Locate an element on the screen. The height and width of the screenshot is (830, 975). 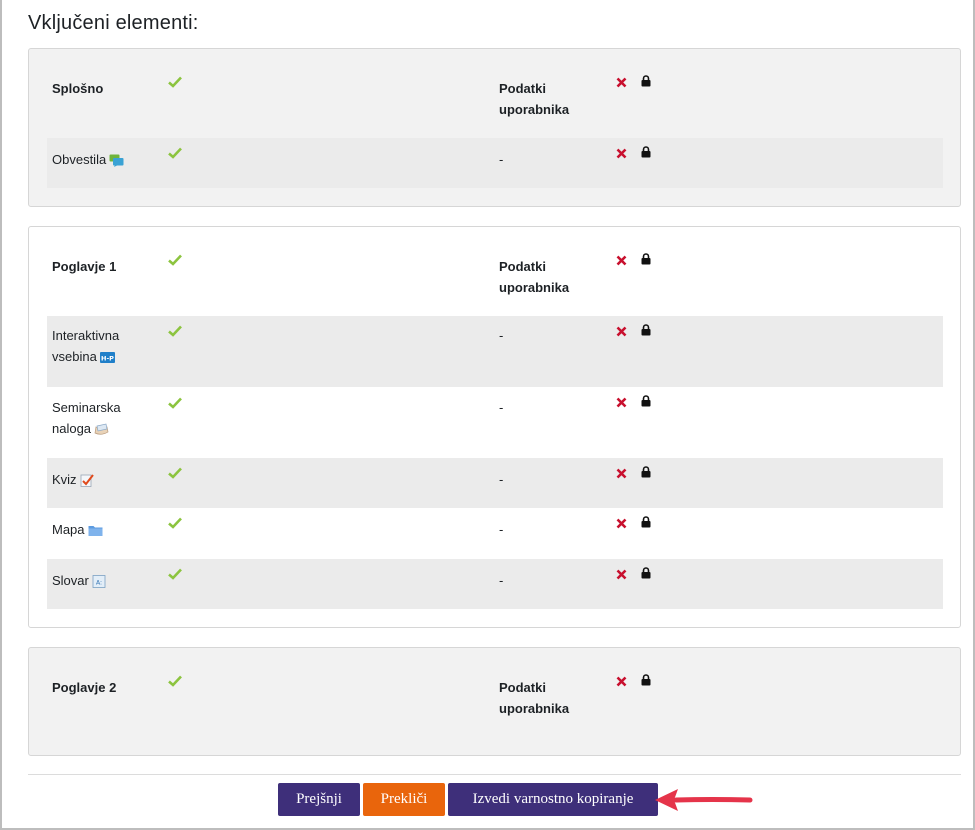
section-name: Poglavje 2 is located at coordinates (84, 687).